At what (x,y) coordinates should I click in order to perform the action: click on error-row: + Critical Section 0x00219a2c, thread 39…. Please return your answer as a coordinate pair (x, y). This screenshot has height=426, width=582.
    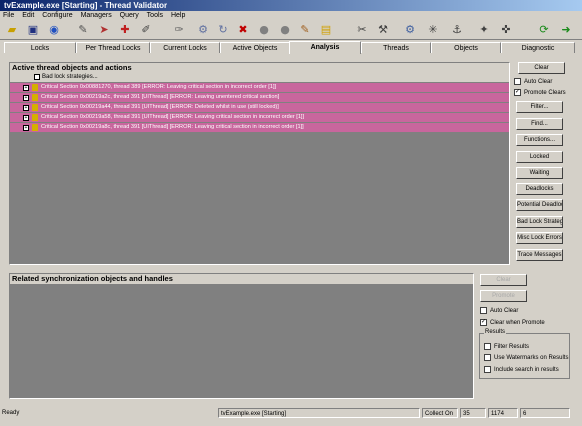
    Looking at the image, I should click on (259, 97).